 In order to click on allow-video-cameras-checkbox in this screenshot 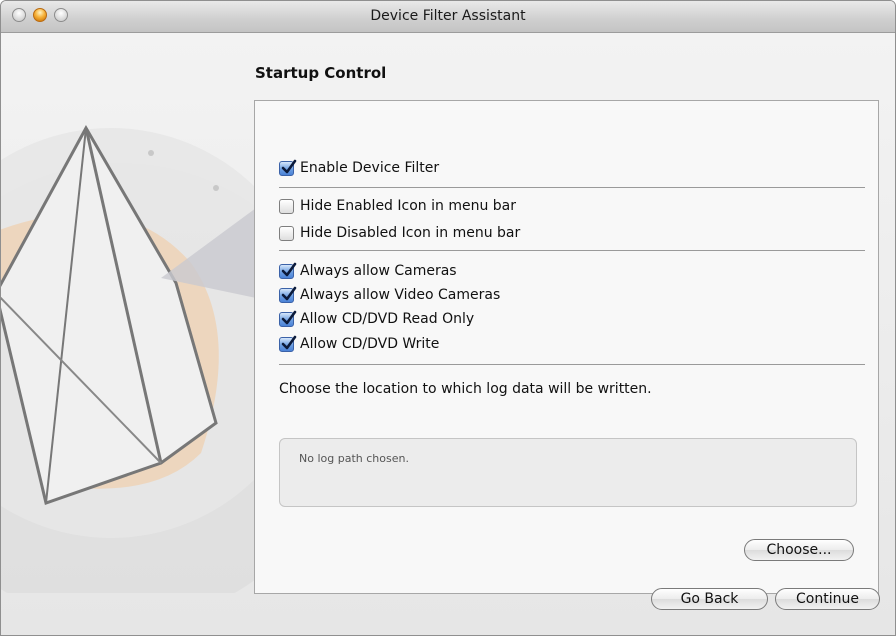, I will do `click(288, 294)`.